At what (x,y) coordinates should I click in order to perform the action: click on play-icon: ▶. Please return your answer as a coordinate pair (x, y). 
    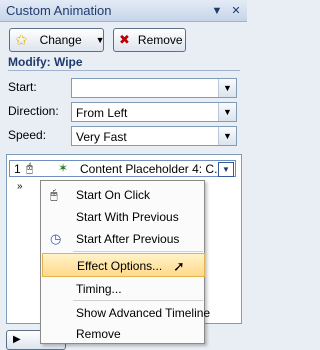
    Looking at the image, I should click on (17, 339).